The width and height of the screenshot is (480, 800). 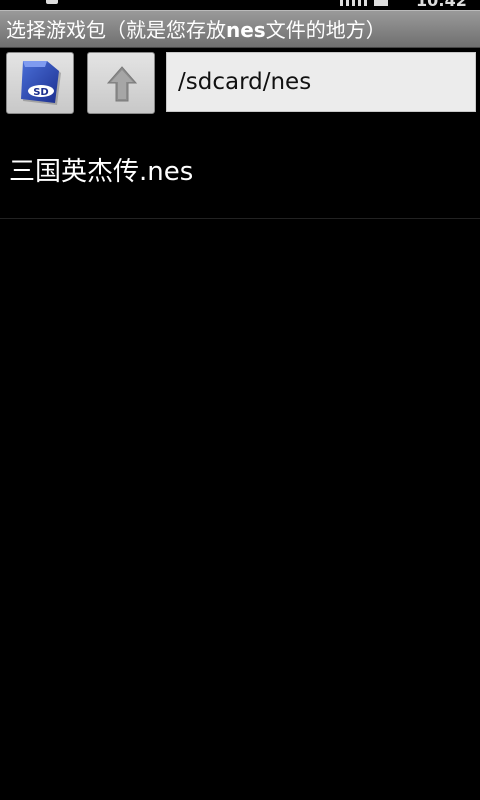 I want to click on file-list: 三国英杰传.nes, so click(x=240, y=168).